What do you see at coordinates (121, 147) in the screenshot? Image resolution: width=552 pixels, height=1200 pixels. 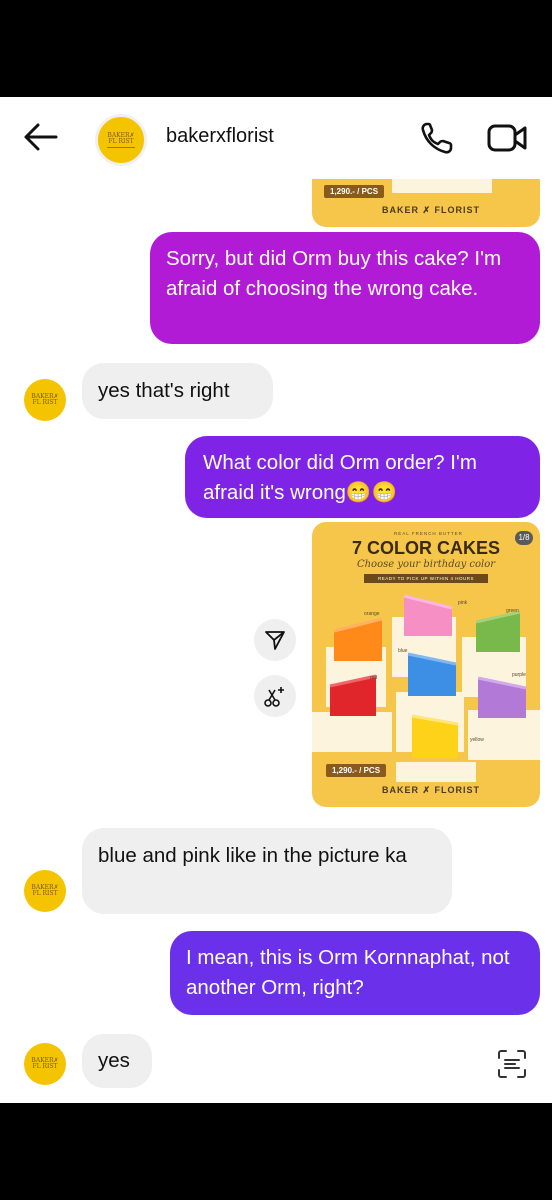 I see `avatar-logo-line` at bounding box center [121, 147].